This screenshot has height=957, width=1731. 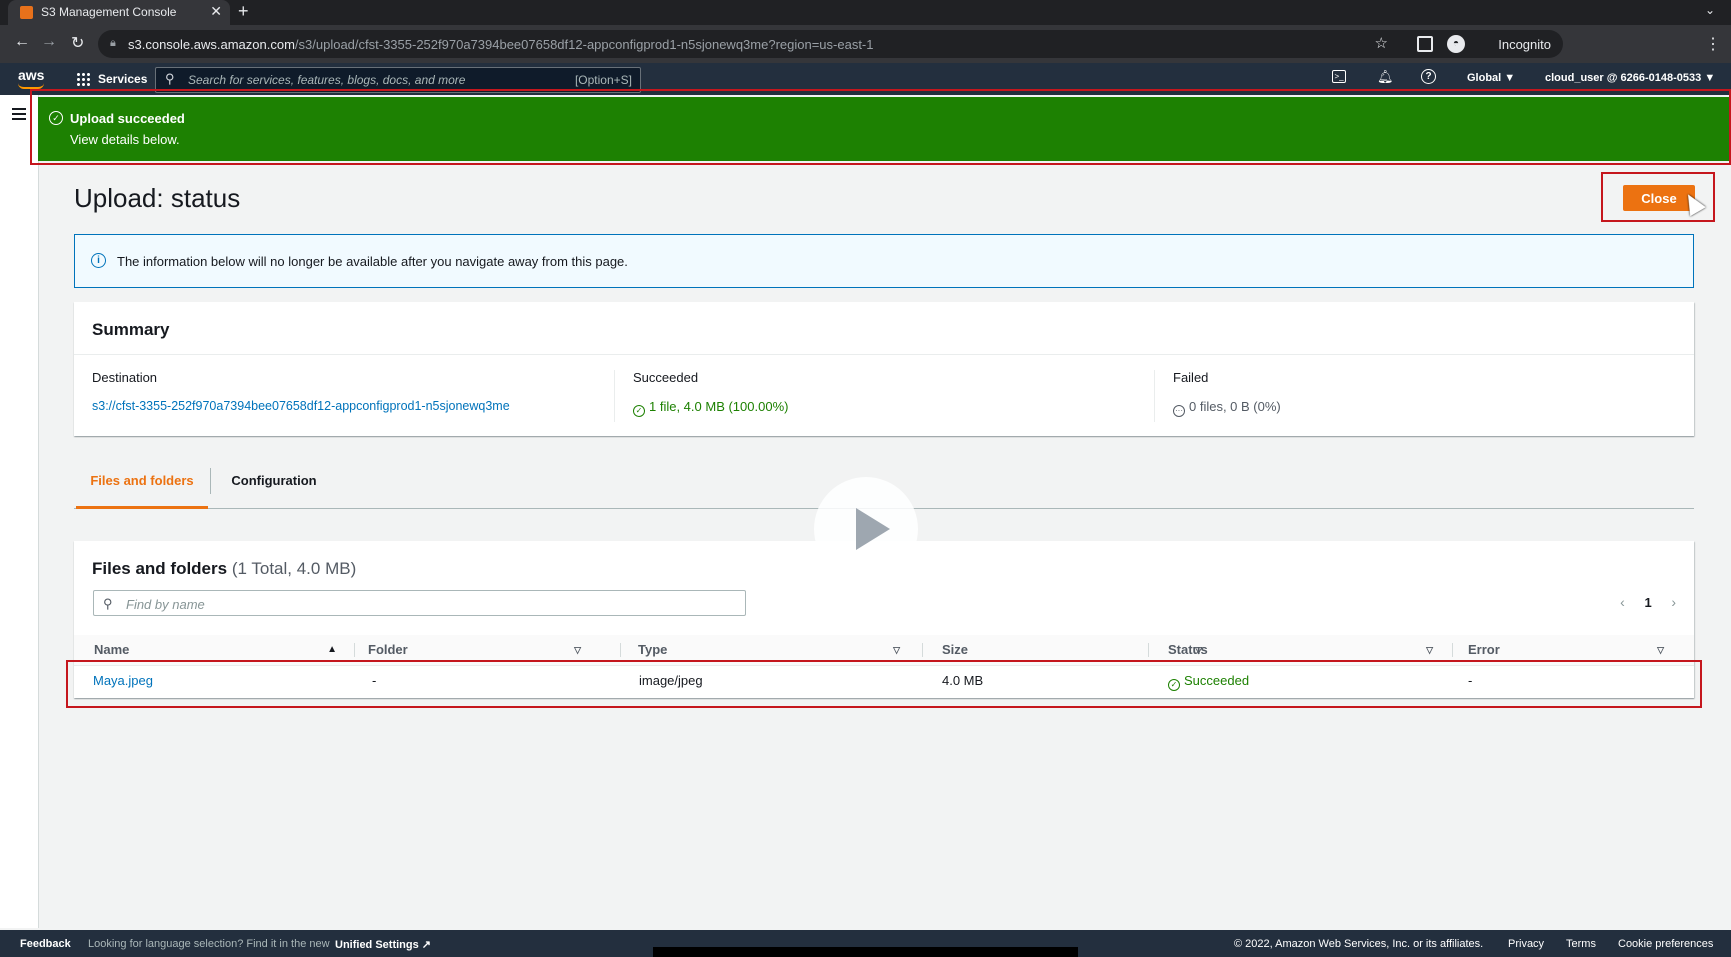 What do you see at coordinates (22, 42) in the screenshot?
I see `back-icon: ←` at bounding box center [22, 42].